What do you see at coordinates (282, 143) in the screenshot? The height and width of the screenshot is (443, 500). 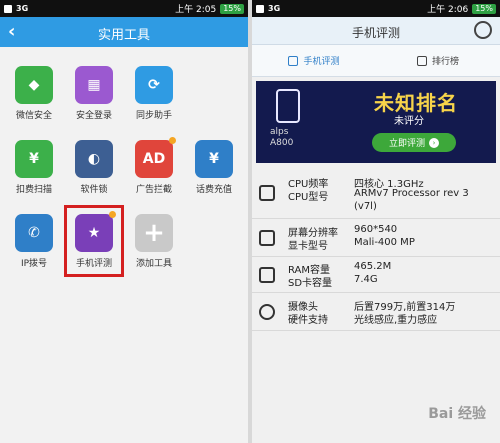 I see `device-name: A800` at bounding box center [282, 143].